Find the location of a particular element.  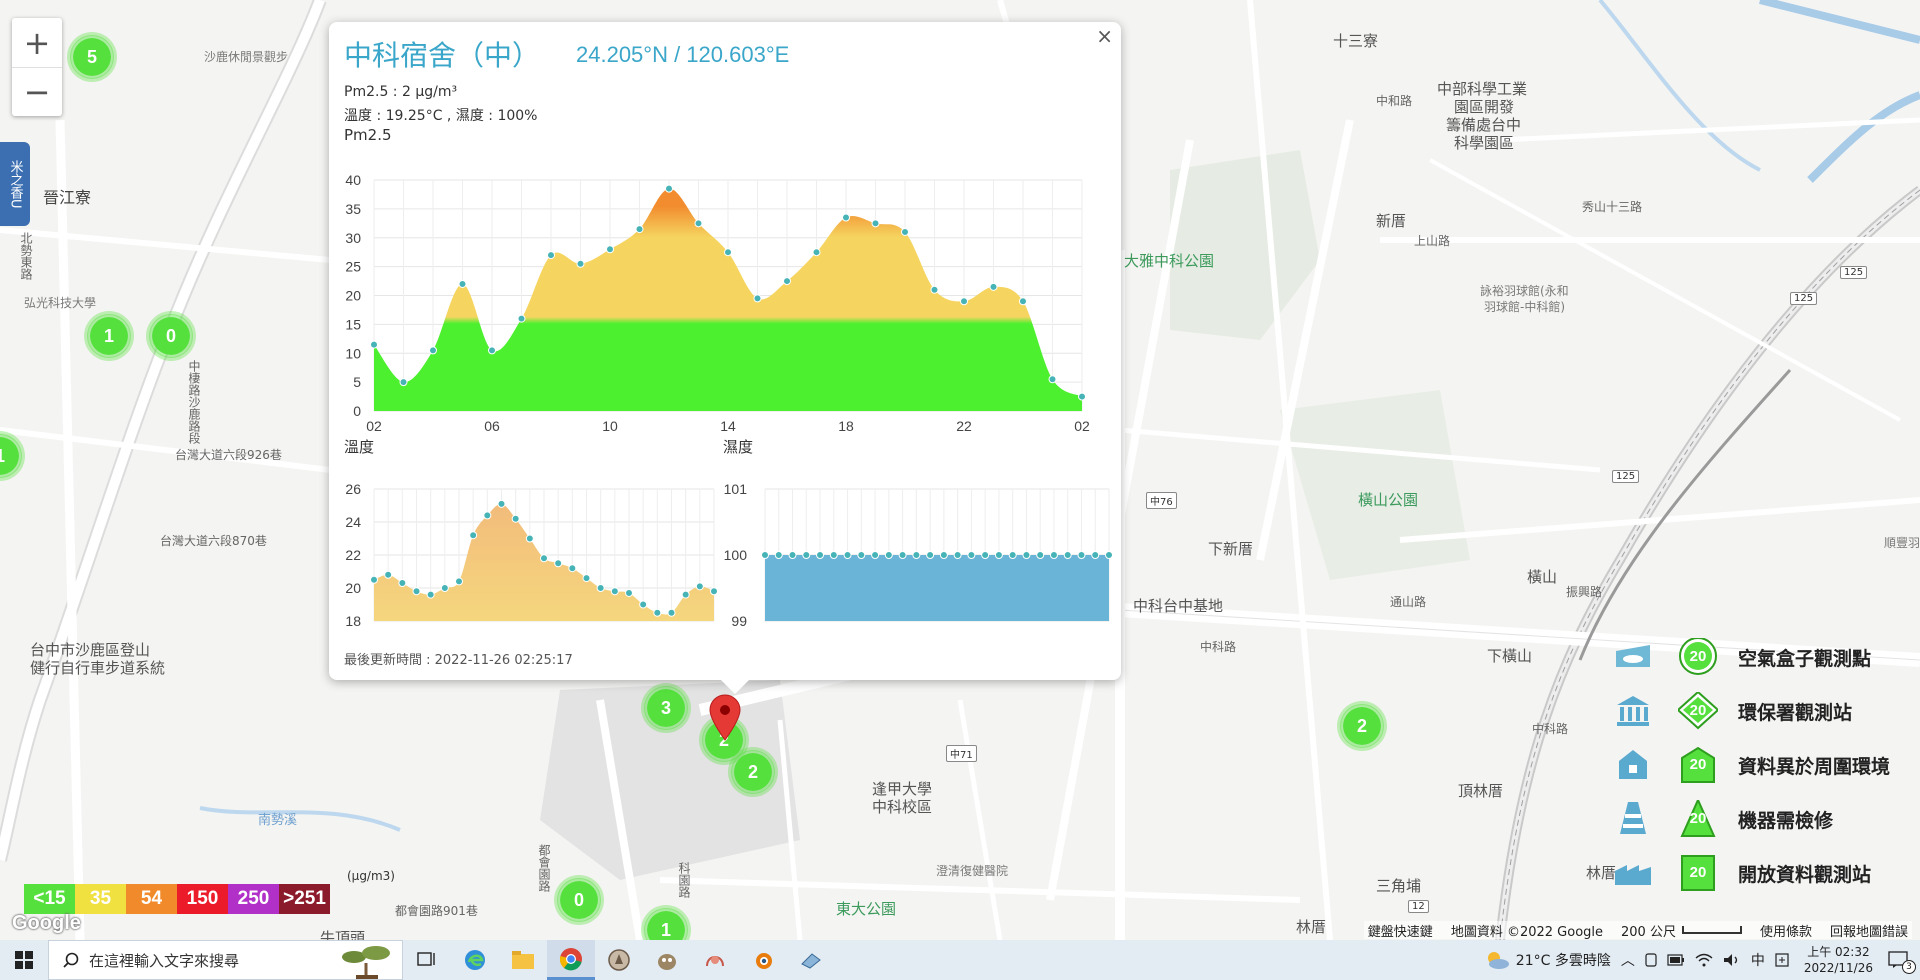

zoom-control: + − is located at coordinates (37, 67).